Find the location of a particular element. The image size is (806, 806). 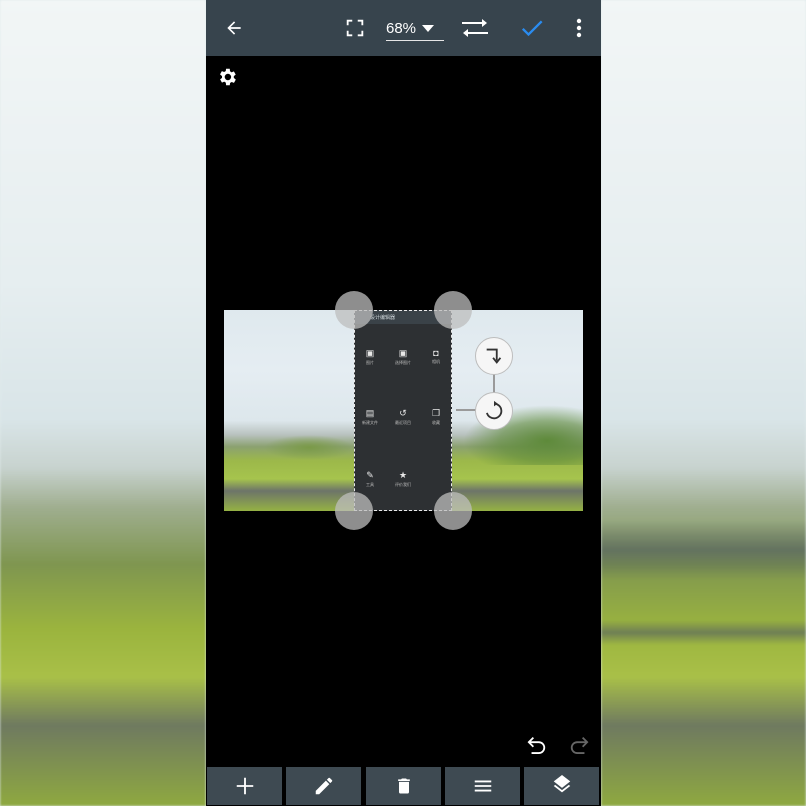

undo-button is located at coordinates (538, 745).